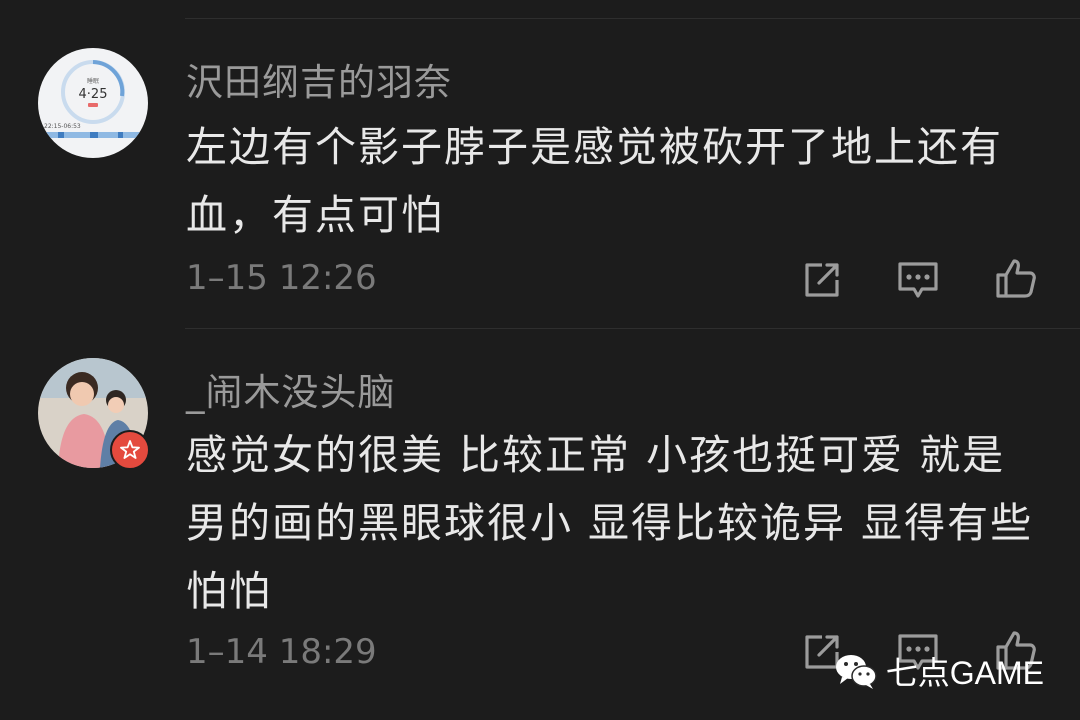 This screenshot has height=720, width=1080. I want to click on reply-icon, so click(918, 280).